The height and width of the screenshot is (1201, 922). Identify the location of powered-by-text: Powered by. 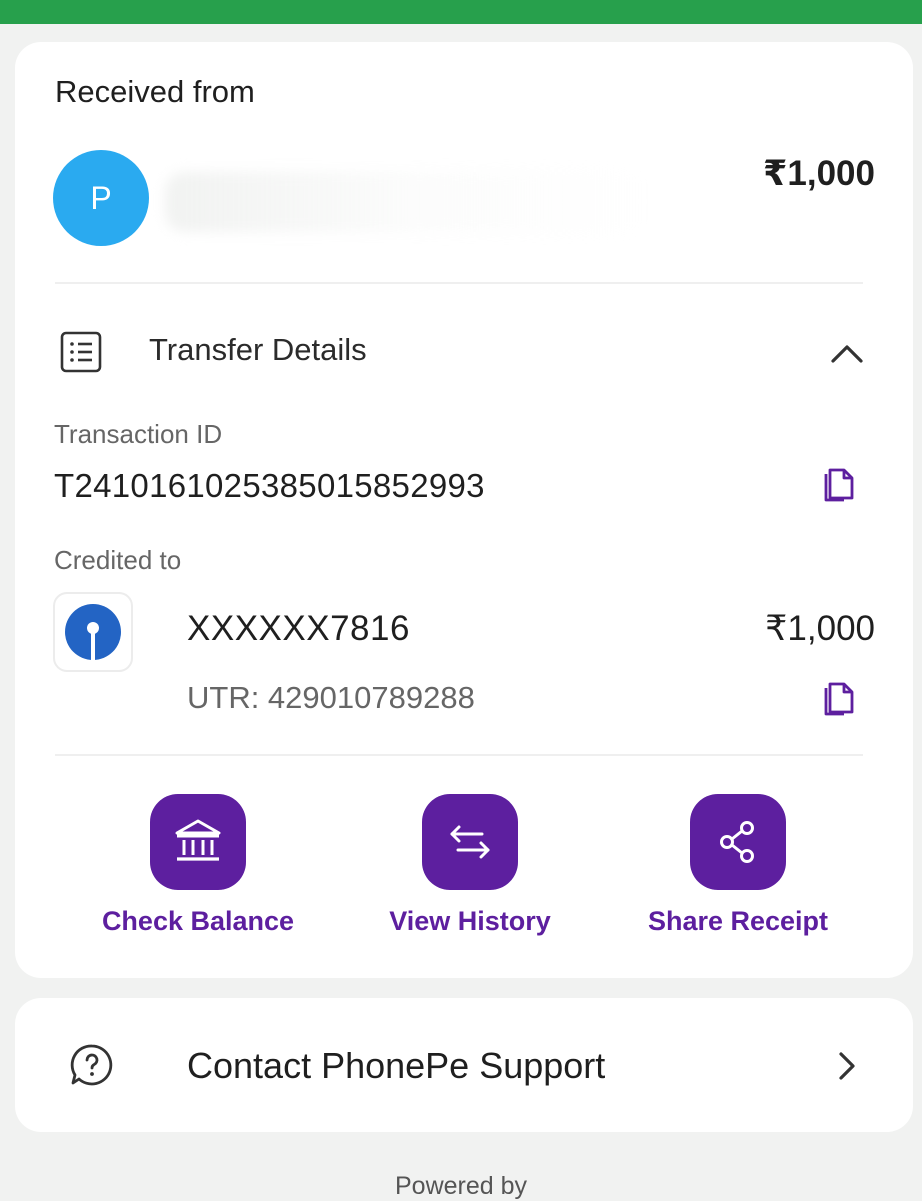
(461, 1186).